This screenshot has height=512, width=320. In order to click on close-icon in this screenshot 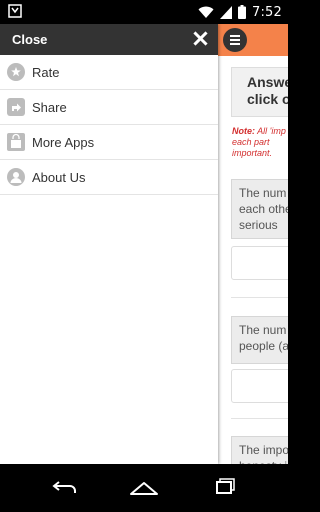, I will do `click(200, 38)`.